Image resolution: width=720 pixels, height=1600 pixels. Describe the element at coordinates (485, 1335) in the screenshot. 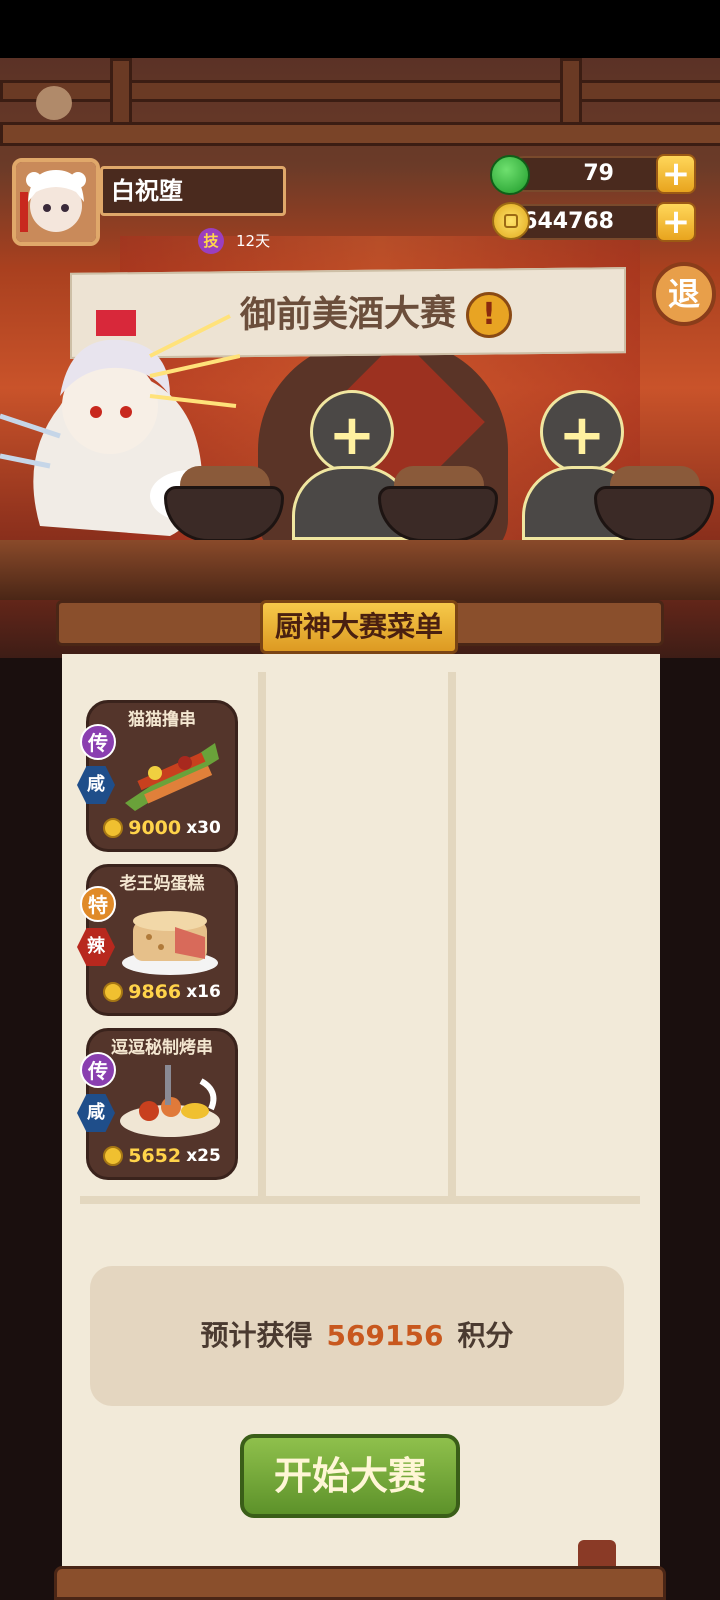

I see `estimate-suffix: 积分` at that location.